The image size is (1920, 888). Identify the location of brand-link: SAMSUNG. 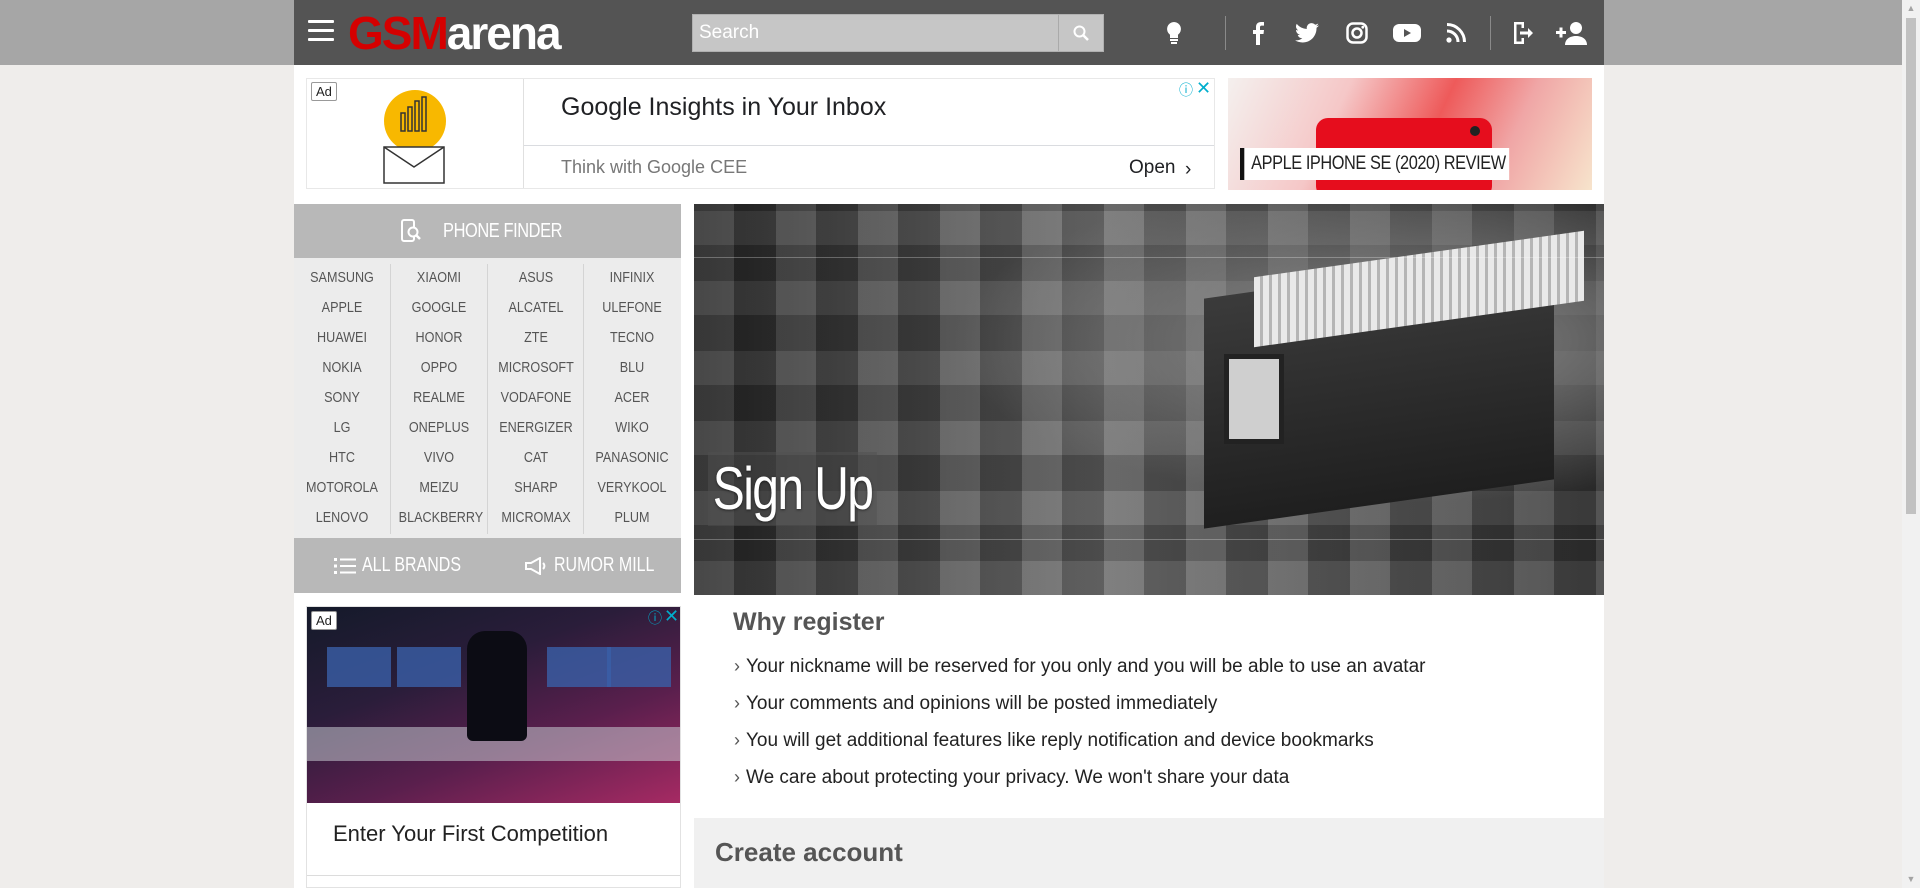
(342, 278).